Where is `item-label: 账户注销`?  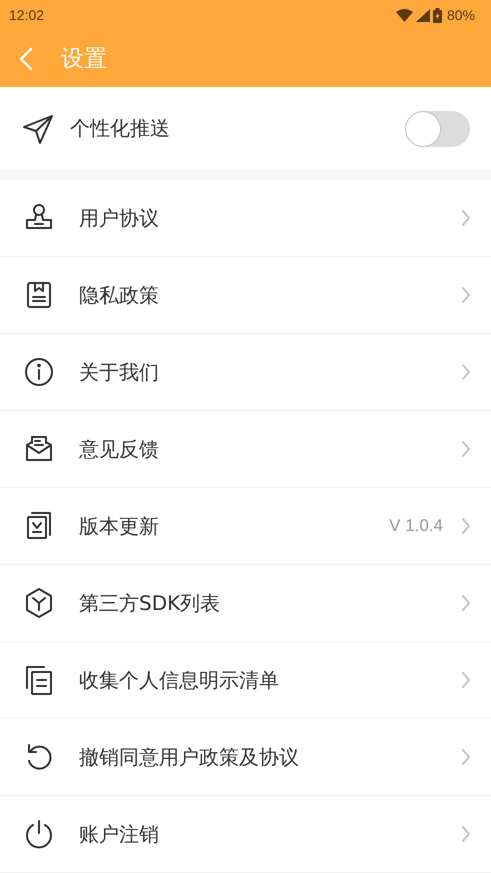 item-label: 账户注销 is located at coordinates (119, 834).